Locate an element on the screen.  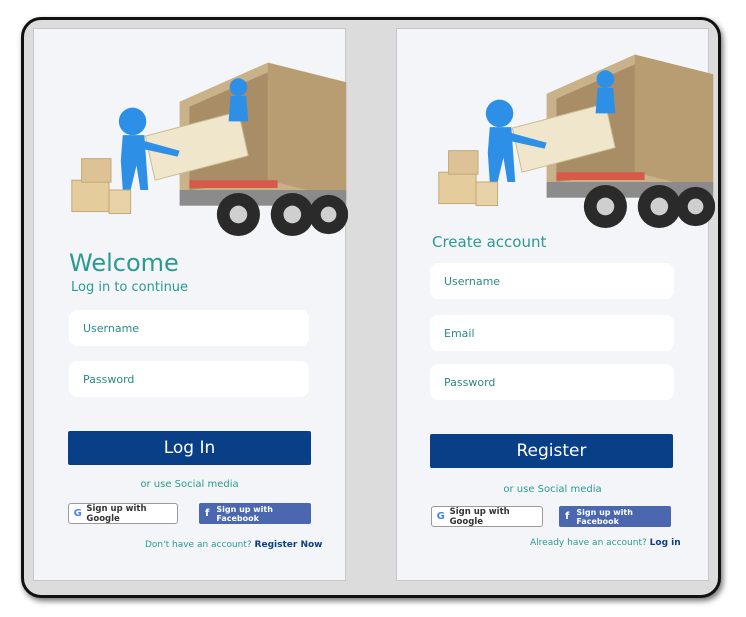
log-in-link: Log in is located at coordinates (665, 543).